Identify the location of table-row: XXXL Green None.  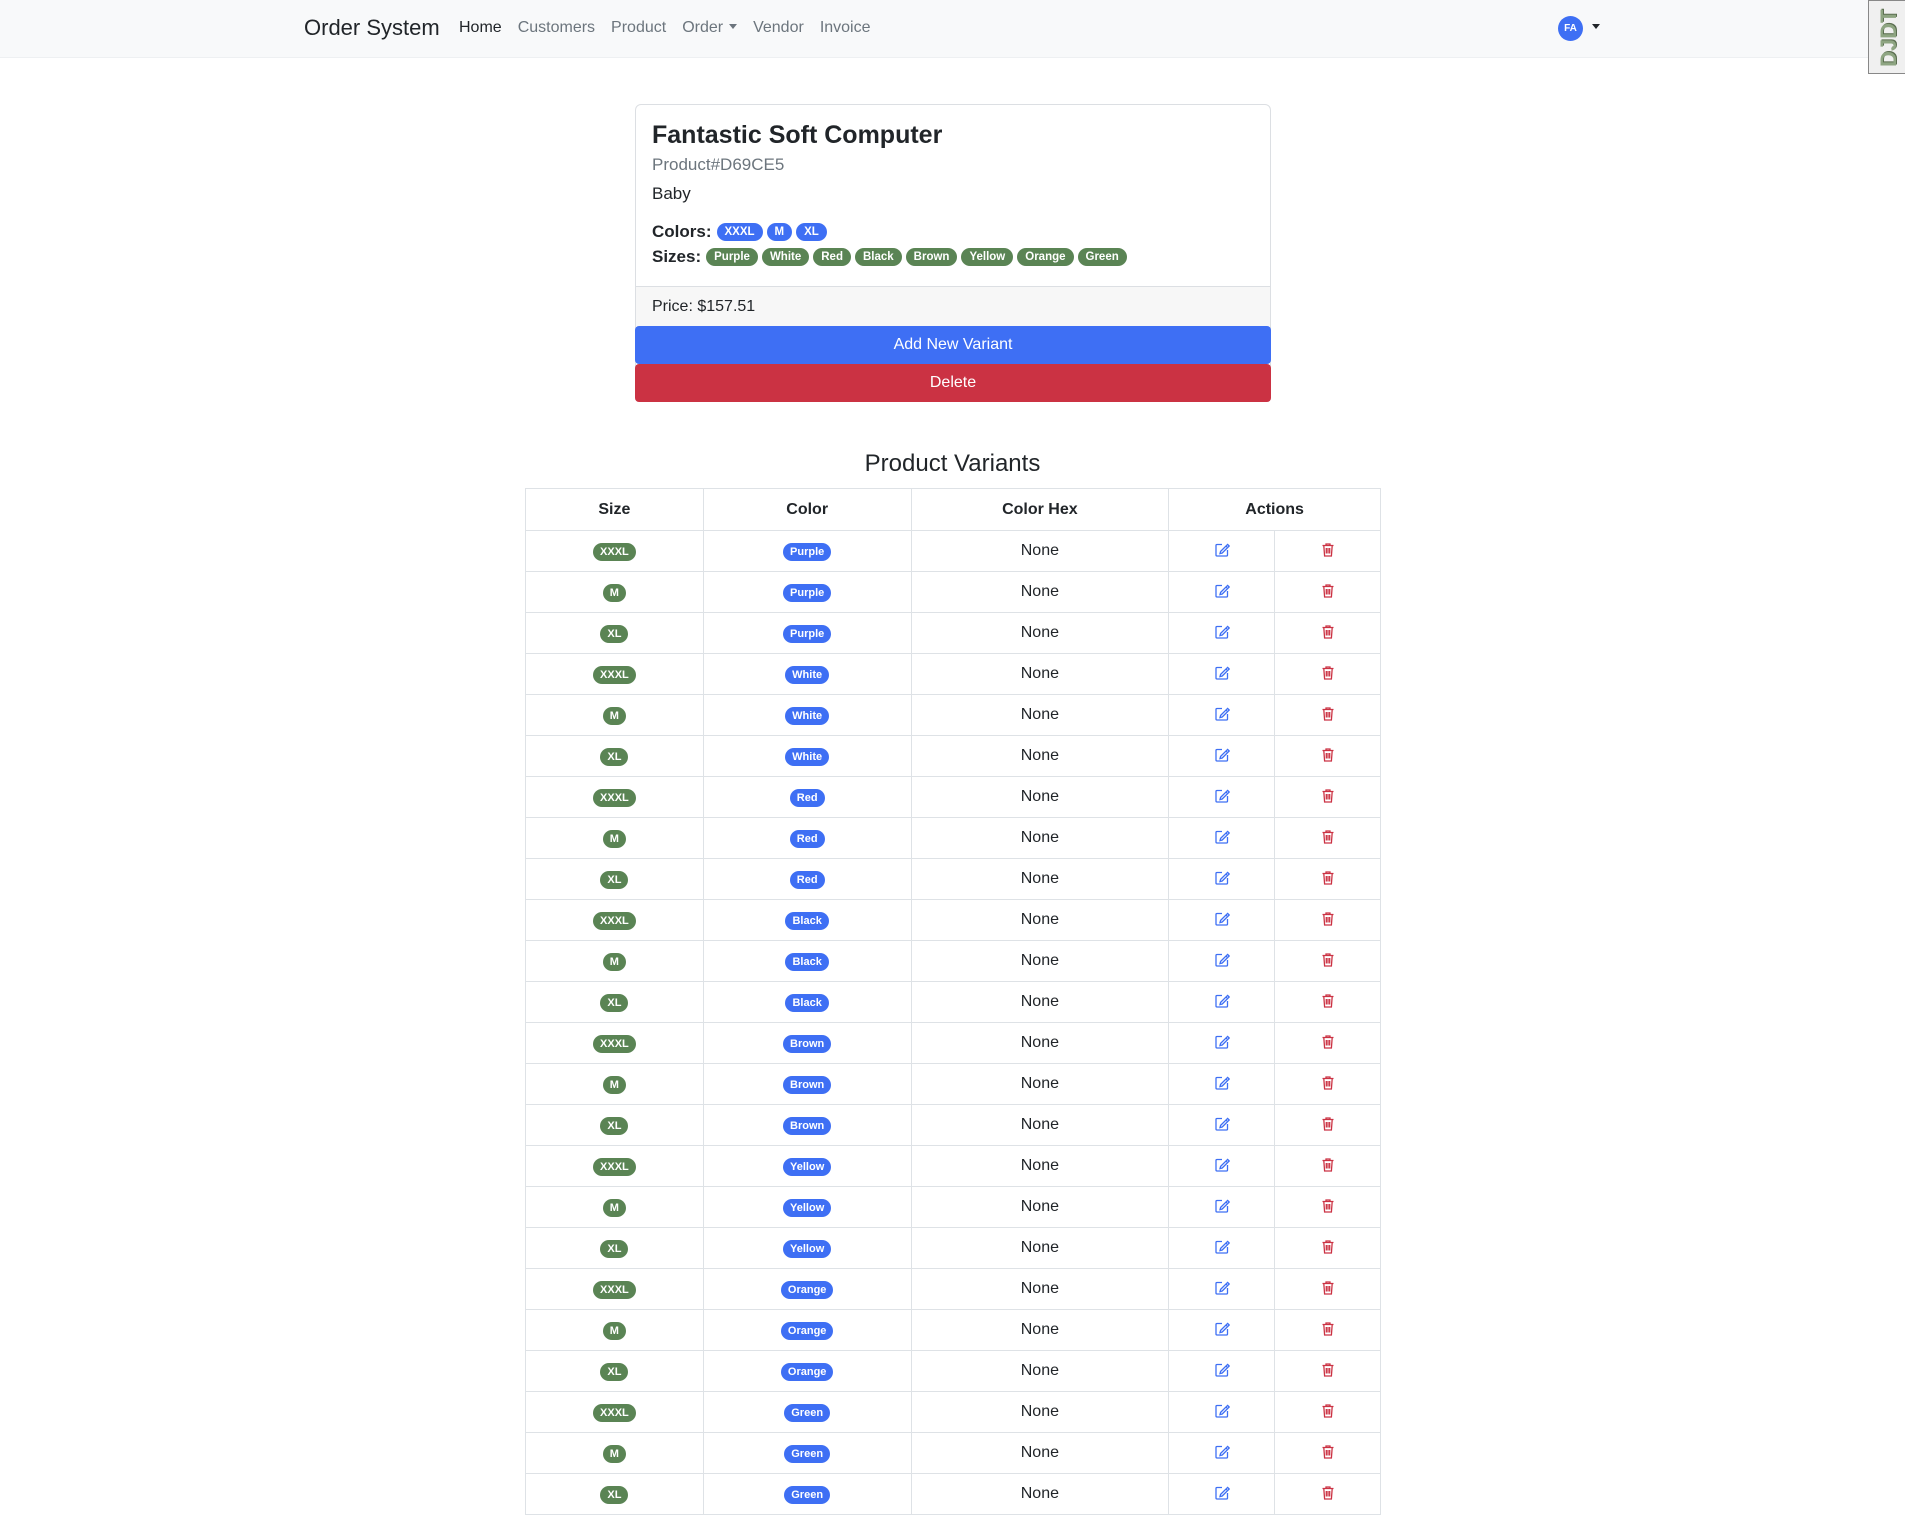
(953, 1412).